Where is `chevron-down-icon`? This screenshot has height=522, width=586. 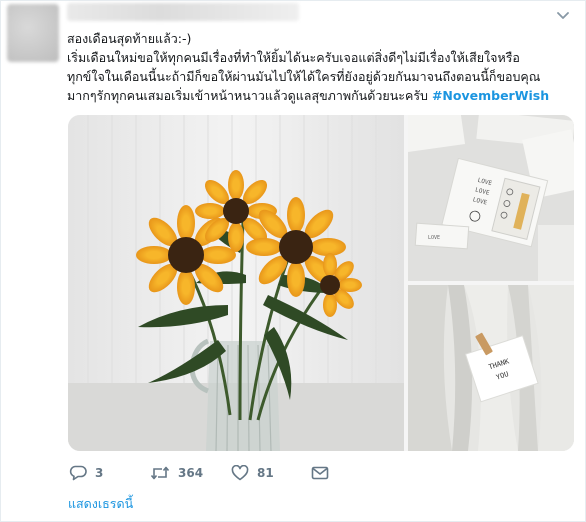 chevron-down-icon is located at coordinates (563, 15).